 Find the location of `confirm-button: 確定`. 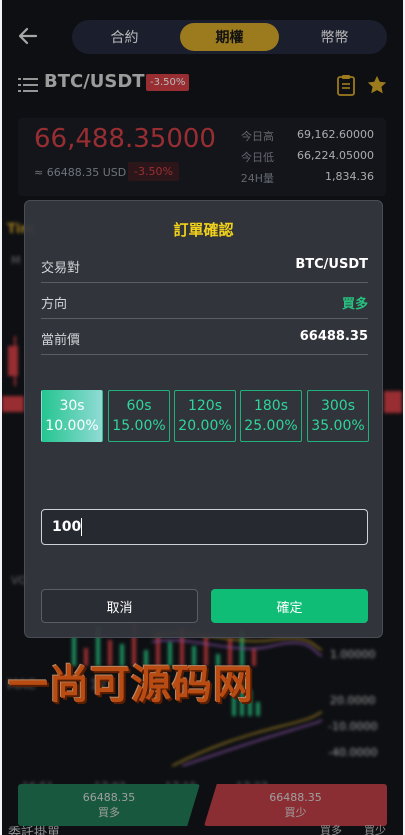

confirm-button: 確定 is located at coordinates (289, 606).